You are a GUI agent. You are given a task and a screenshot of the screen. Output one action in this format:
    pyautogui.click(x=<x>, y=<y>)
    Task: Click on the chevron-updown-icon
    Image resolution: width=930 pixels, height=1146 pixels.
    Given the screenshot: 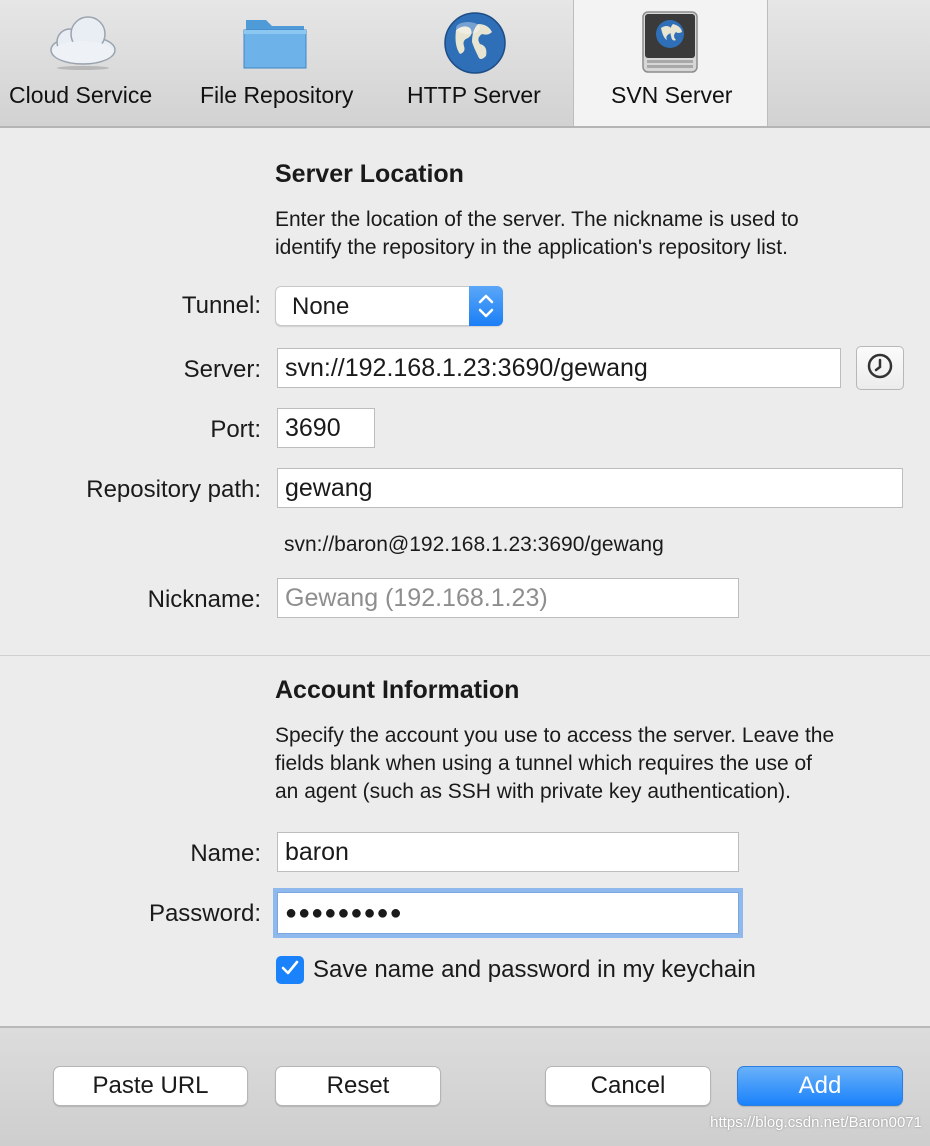 What is the action you would take?
    pyautogui.click(x=486, y=306)
    